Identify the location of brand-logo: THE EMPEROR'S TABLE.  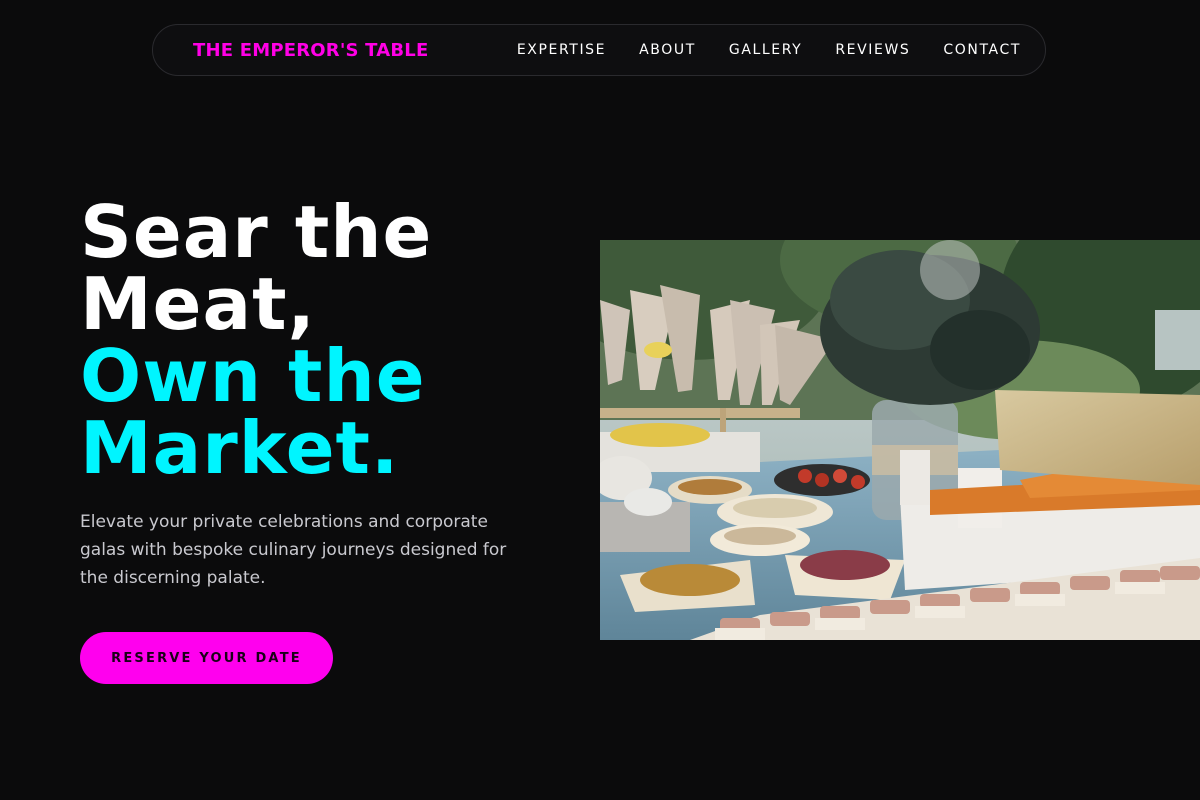
(310, 50).